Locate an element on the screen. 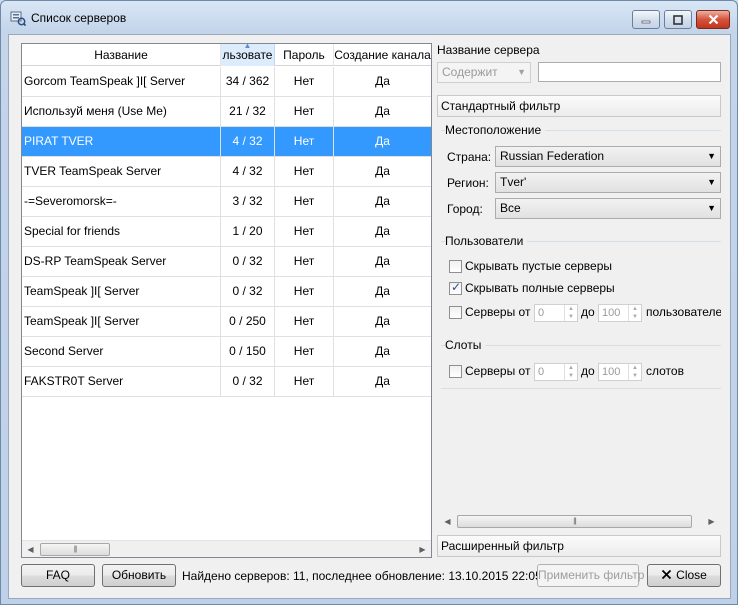  table-row: DS-RP TeamSpeak Server 0 / 32 Нет Да is located at coordinates (226, 262).